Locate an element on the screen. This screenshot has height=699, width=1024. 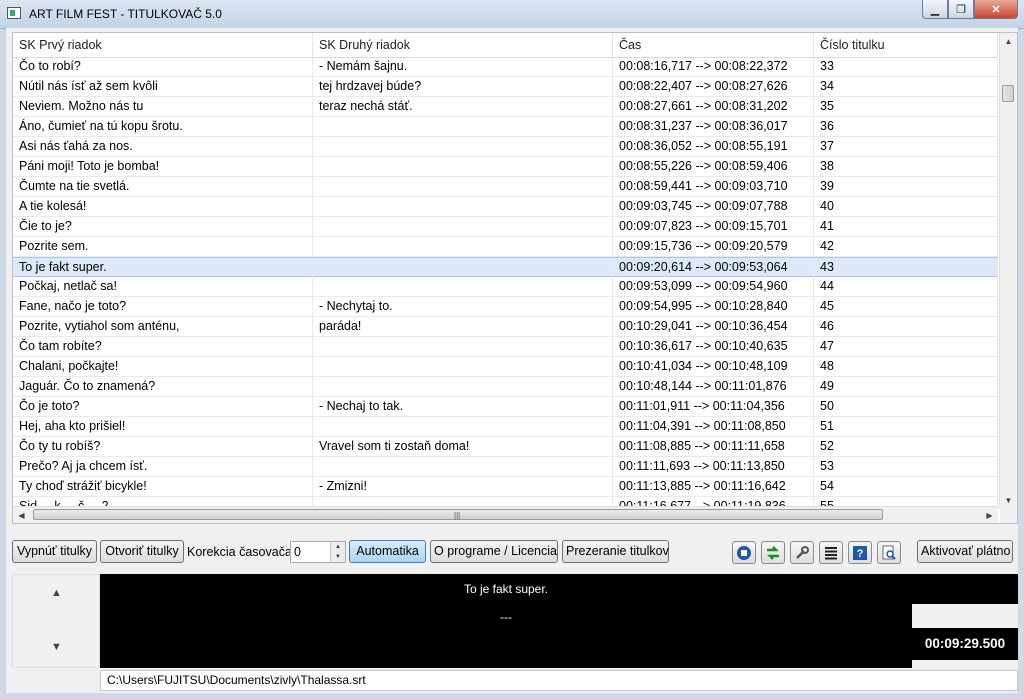
time-cell: 00:11:13,885 --> 00:11:16,642 is located at coordinates (713, 486).